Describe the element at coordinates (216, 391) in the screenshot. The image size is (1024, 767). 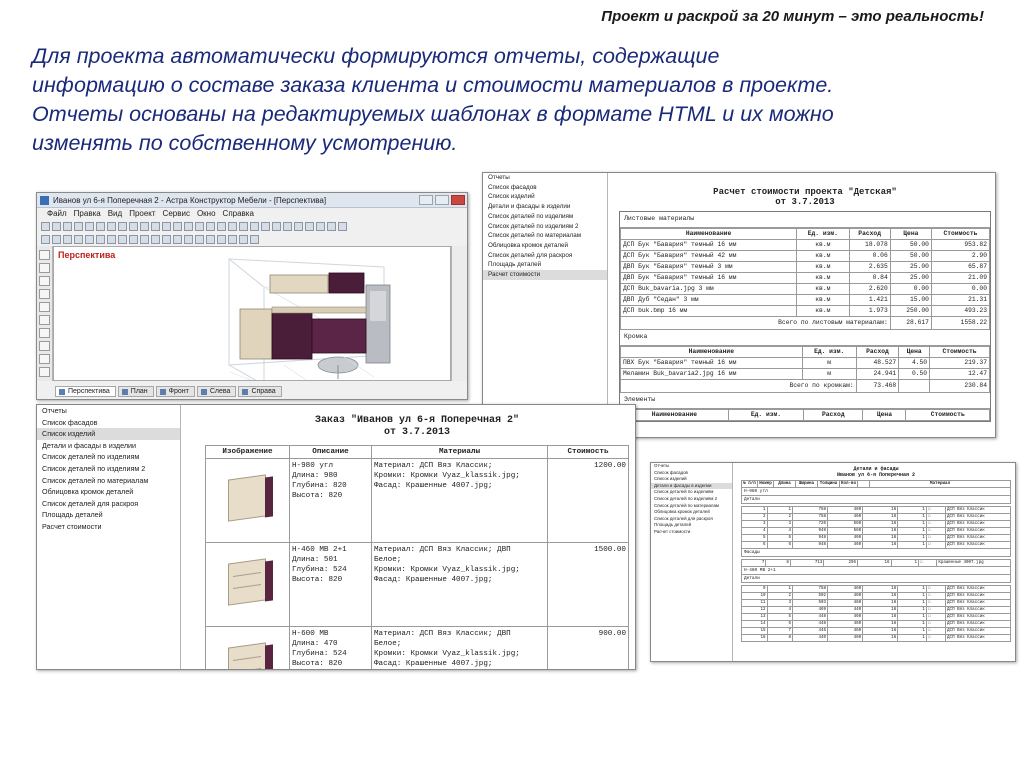
I see `tab-left: Слева` at that location.